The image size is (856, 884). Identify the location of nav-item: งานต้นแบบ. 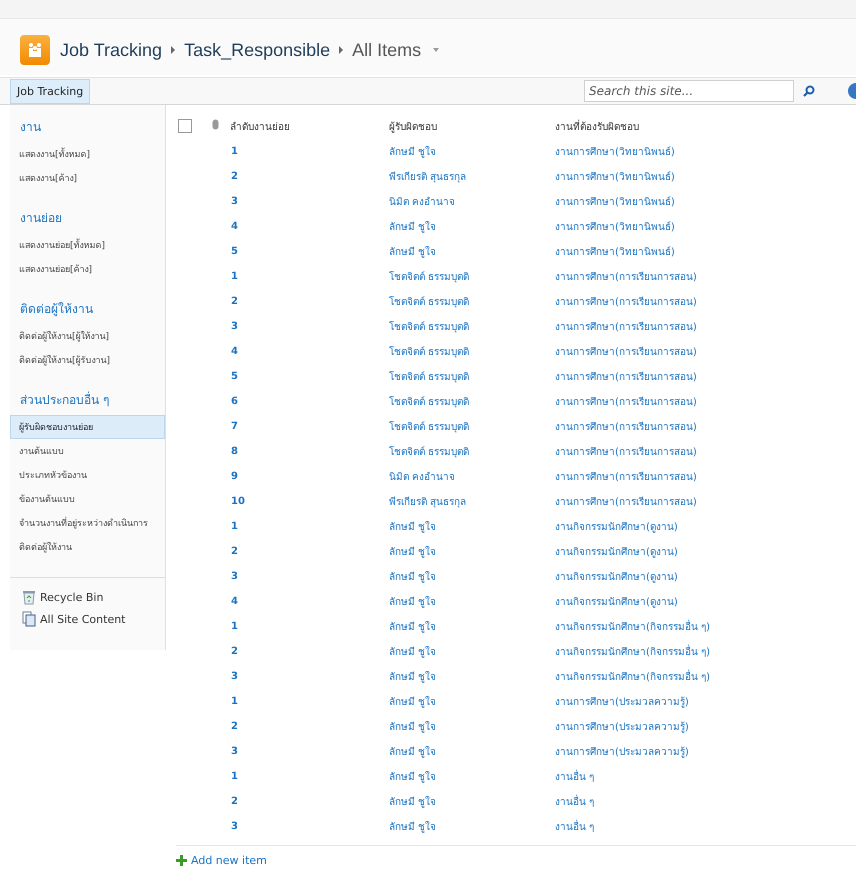
(87, 451).